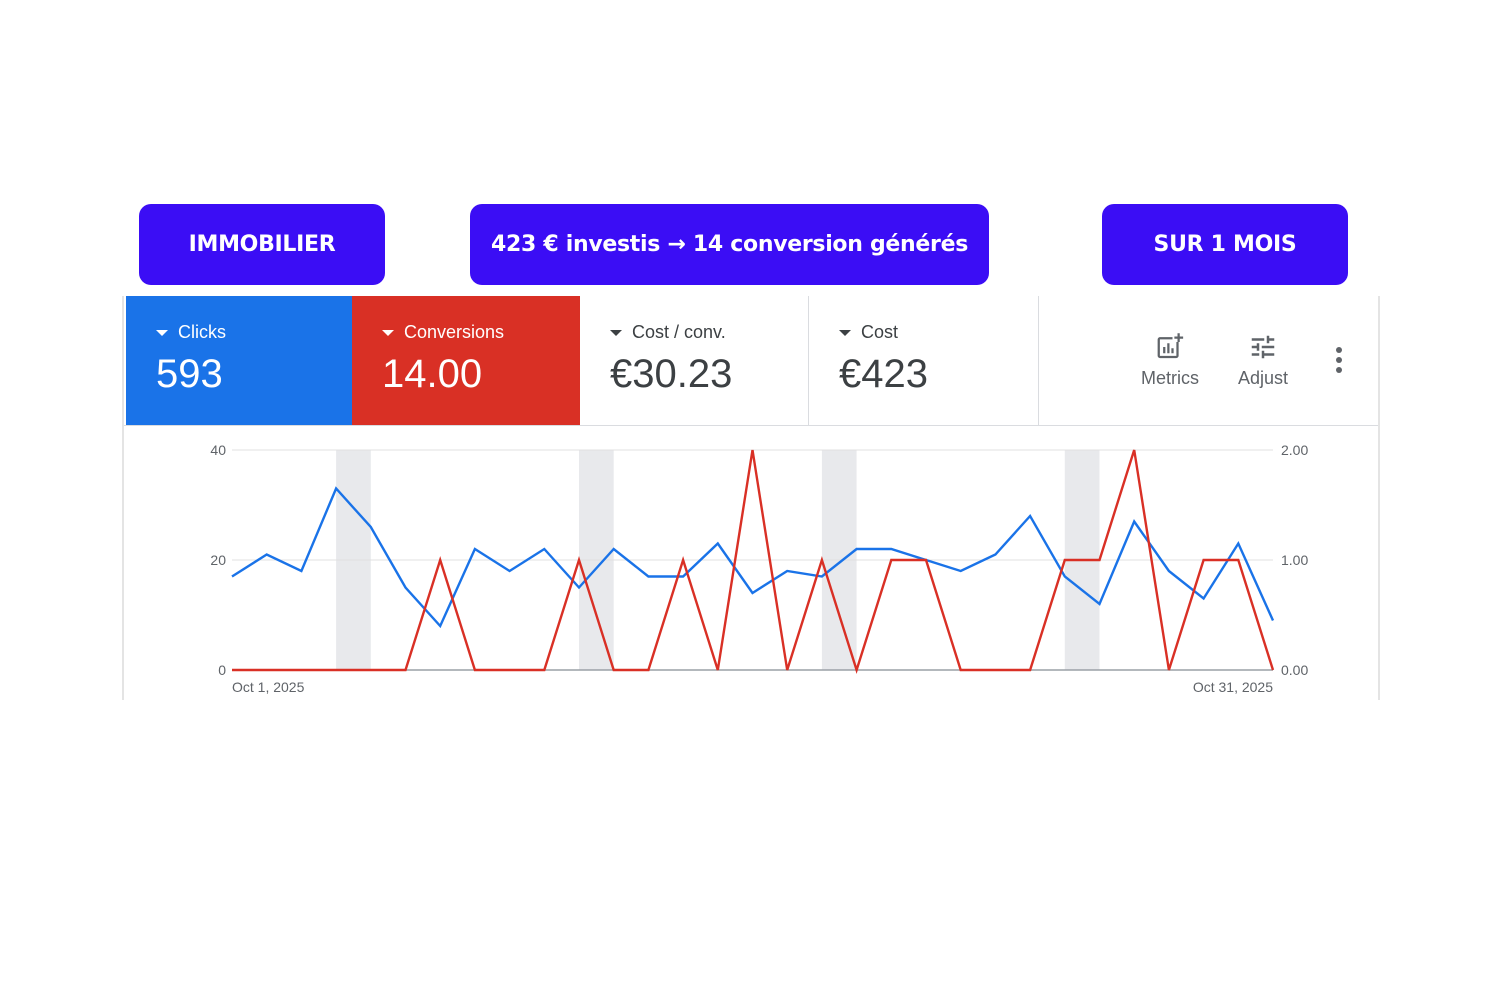 Image resolution: width=1500 pixels, height=1000 pixels. I want to click on metrics-label: Metrics, so click(1170, 378).